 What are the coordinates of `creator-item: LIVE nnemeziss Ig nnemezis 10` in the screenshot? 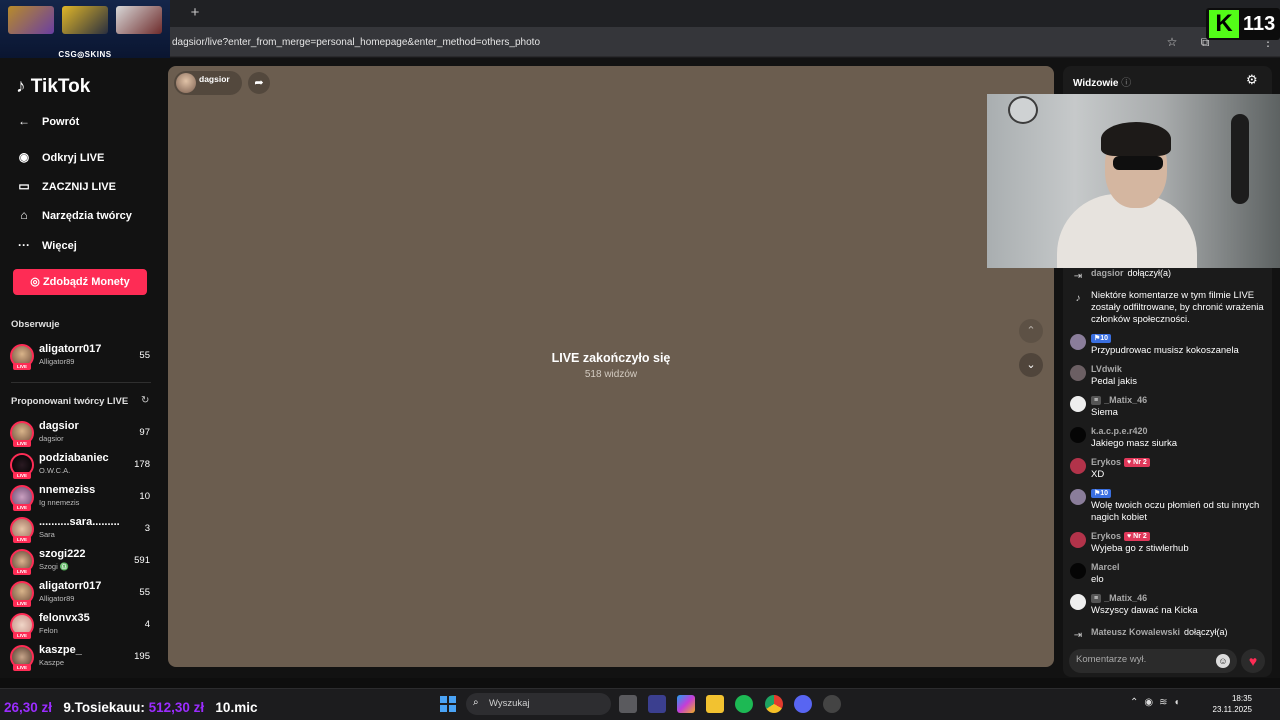 It's located at (81, 498).